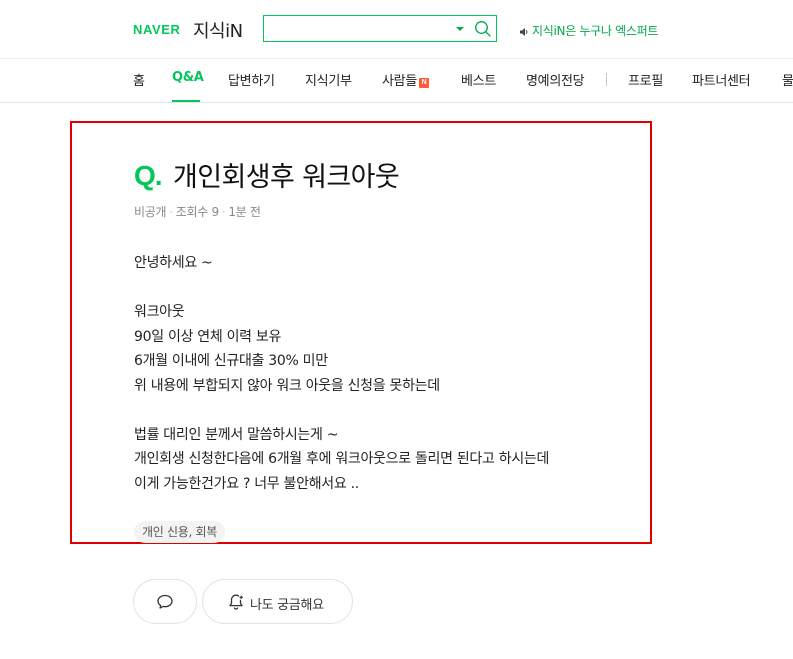 Image resolution: width=793 pixels, height=659 pixels. Describe the element at coordinates (150, 212) in the screenshot. I see `author: 비공개` at that location.